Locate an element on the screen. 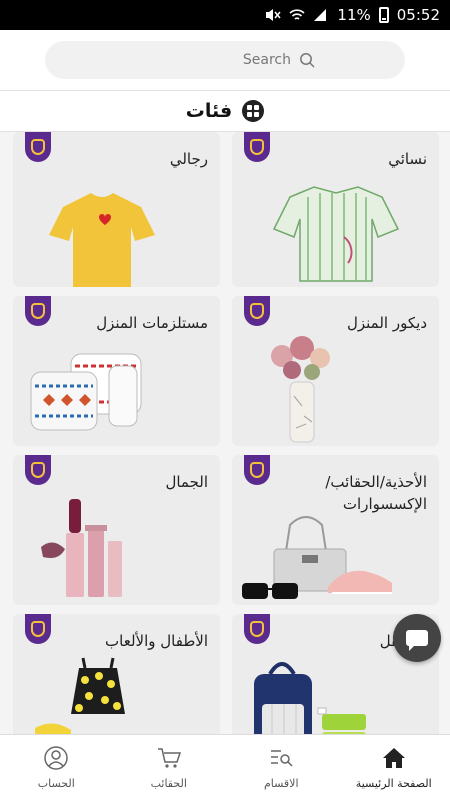 This screenshot has height=800, width=450. nav-bags: الحقائب is located at coordinates (169, 767).